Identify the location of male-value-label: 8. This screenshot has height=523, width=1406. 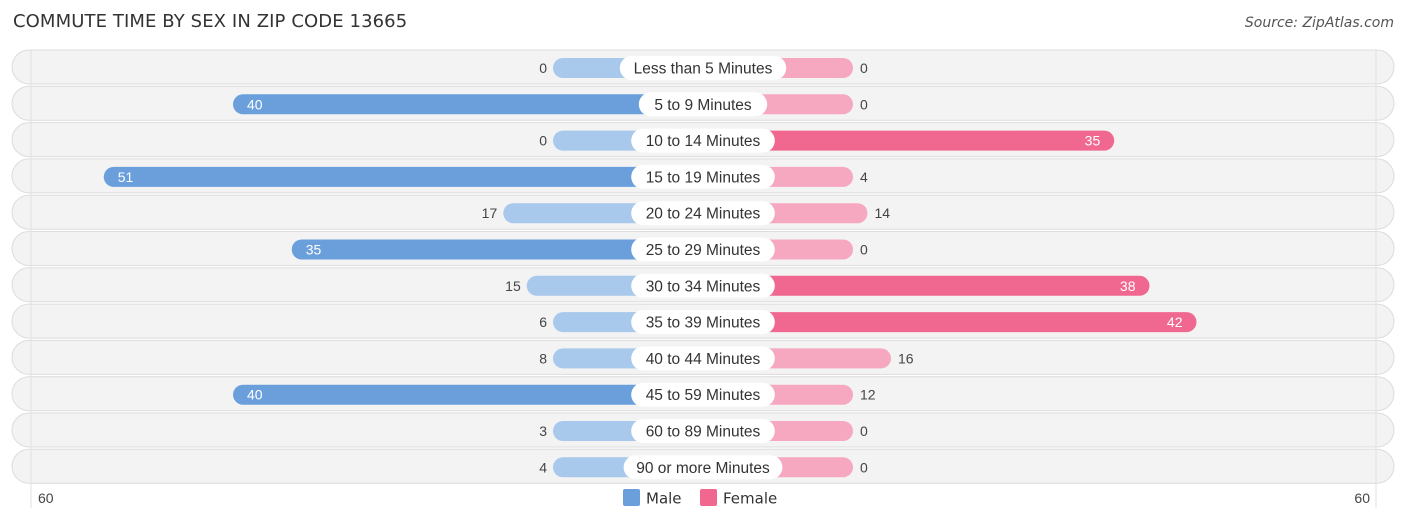
(543, 358).